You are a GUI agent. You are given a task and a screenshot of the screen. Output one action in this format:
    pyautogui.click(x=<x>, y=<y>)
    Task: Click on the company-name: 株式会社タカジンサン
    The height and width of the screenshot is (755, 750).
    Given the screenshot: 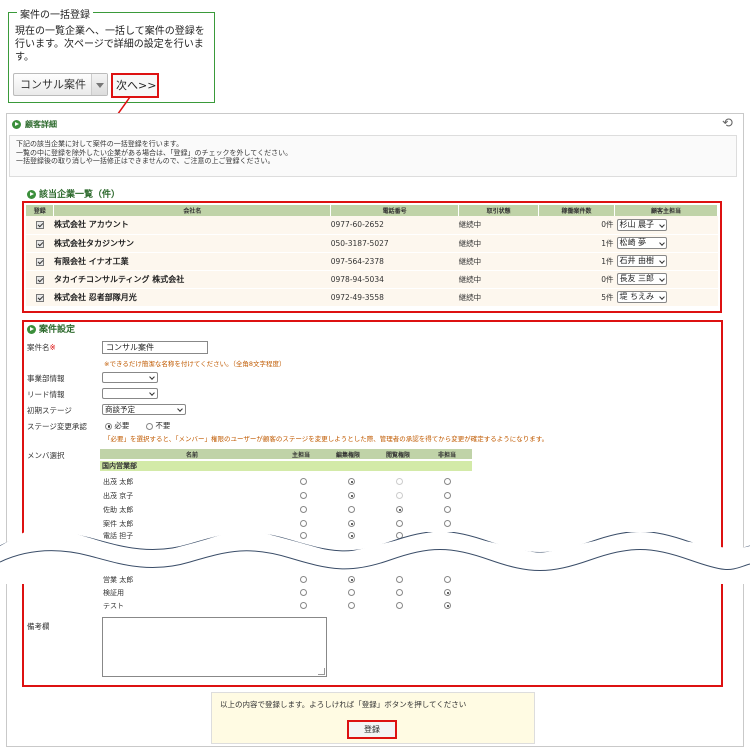 What is the action you would take?
    pyautogui.click(x=93, y=243)
    